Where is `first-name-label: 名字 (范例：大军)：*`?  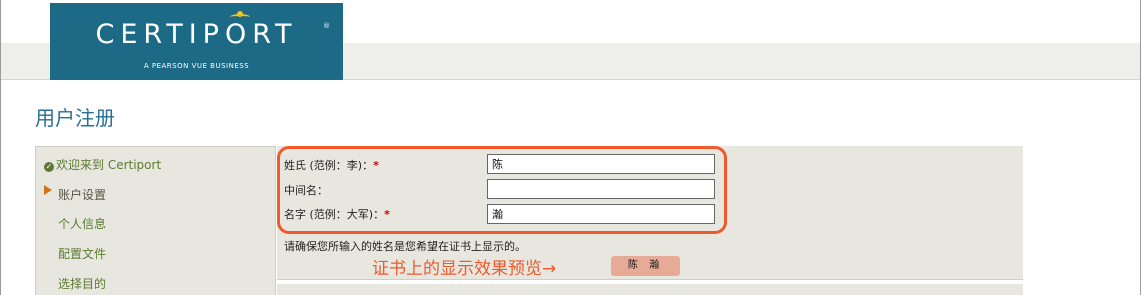 first-name-label: 名字 (范例：大军)：* is located at coordinates (337, 215).